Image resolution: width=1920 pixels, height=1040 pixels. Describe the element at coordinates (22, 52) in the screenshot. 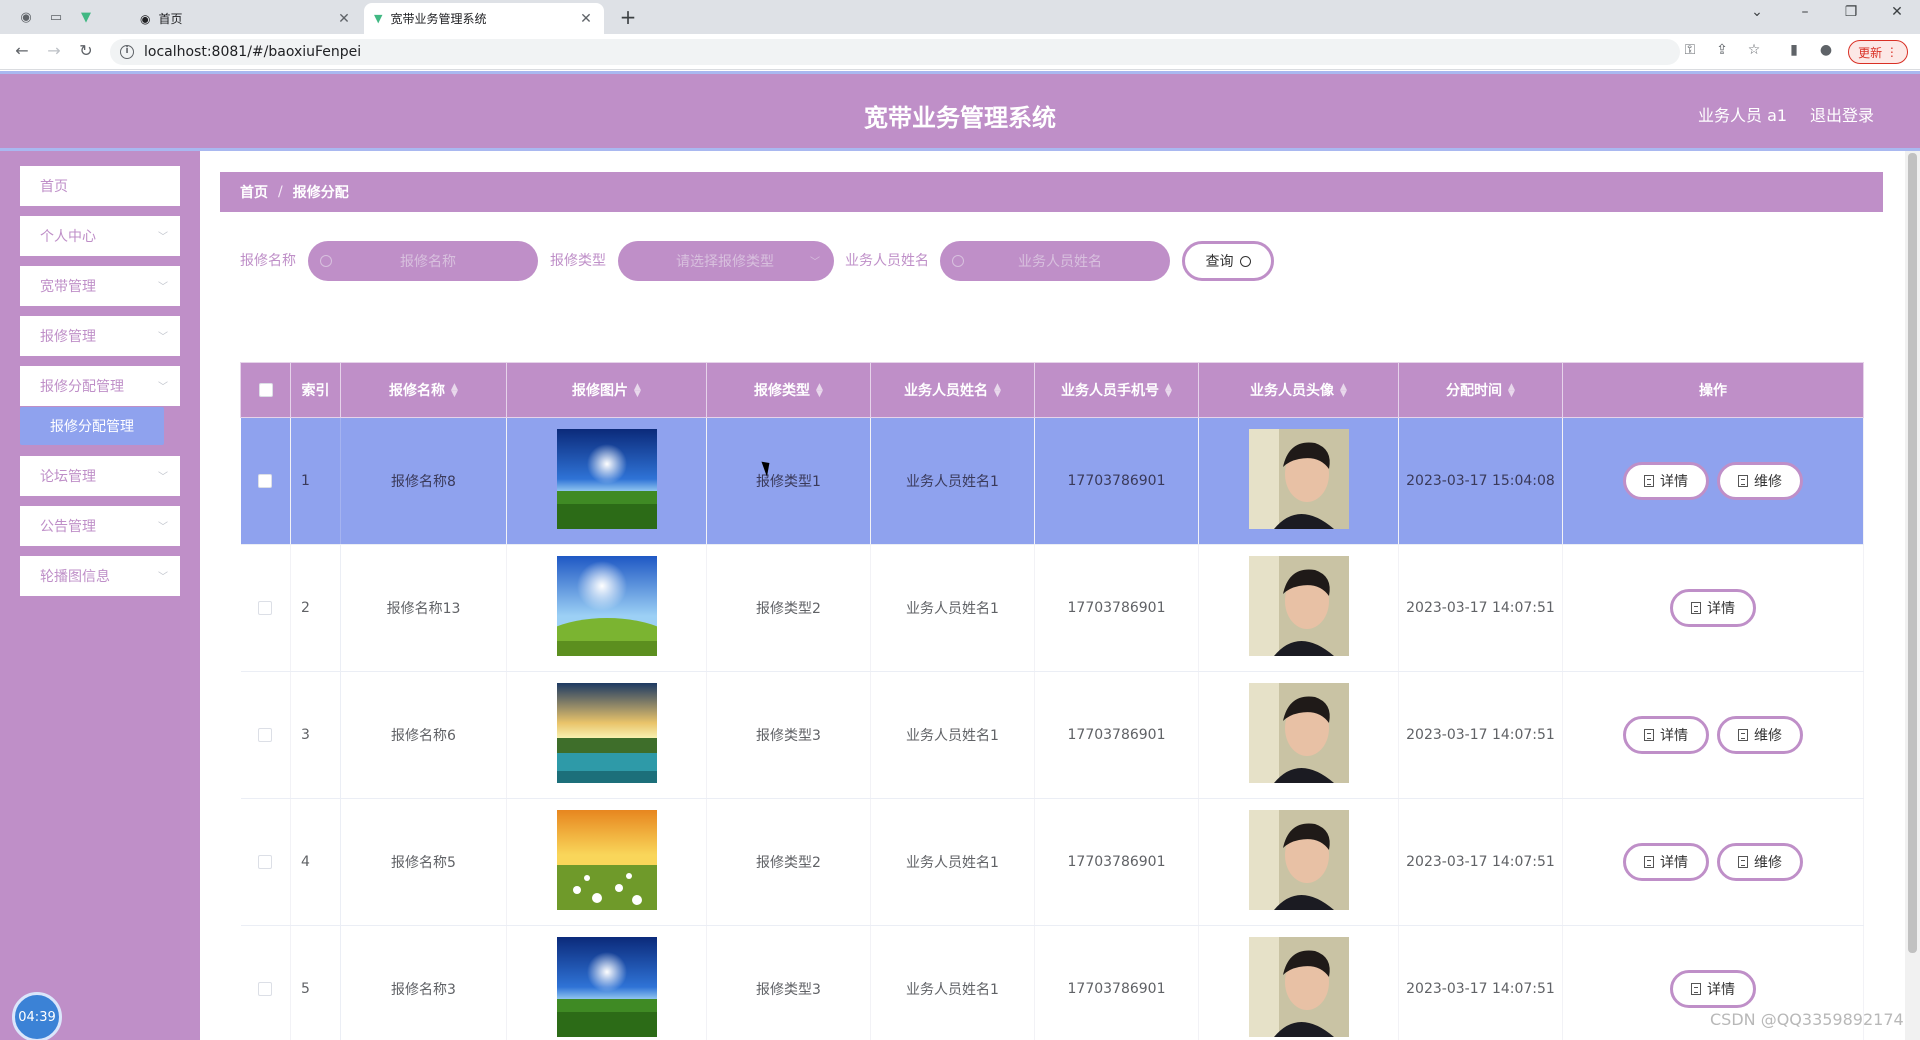

I see `back-icon: ←` at that location.